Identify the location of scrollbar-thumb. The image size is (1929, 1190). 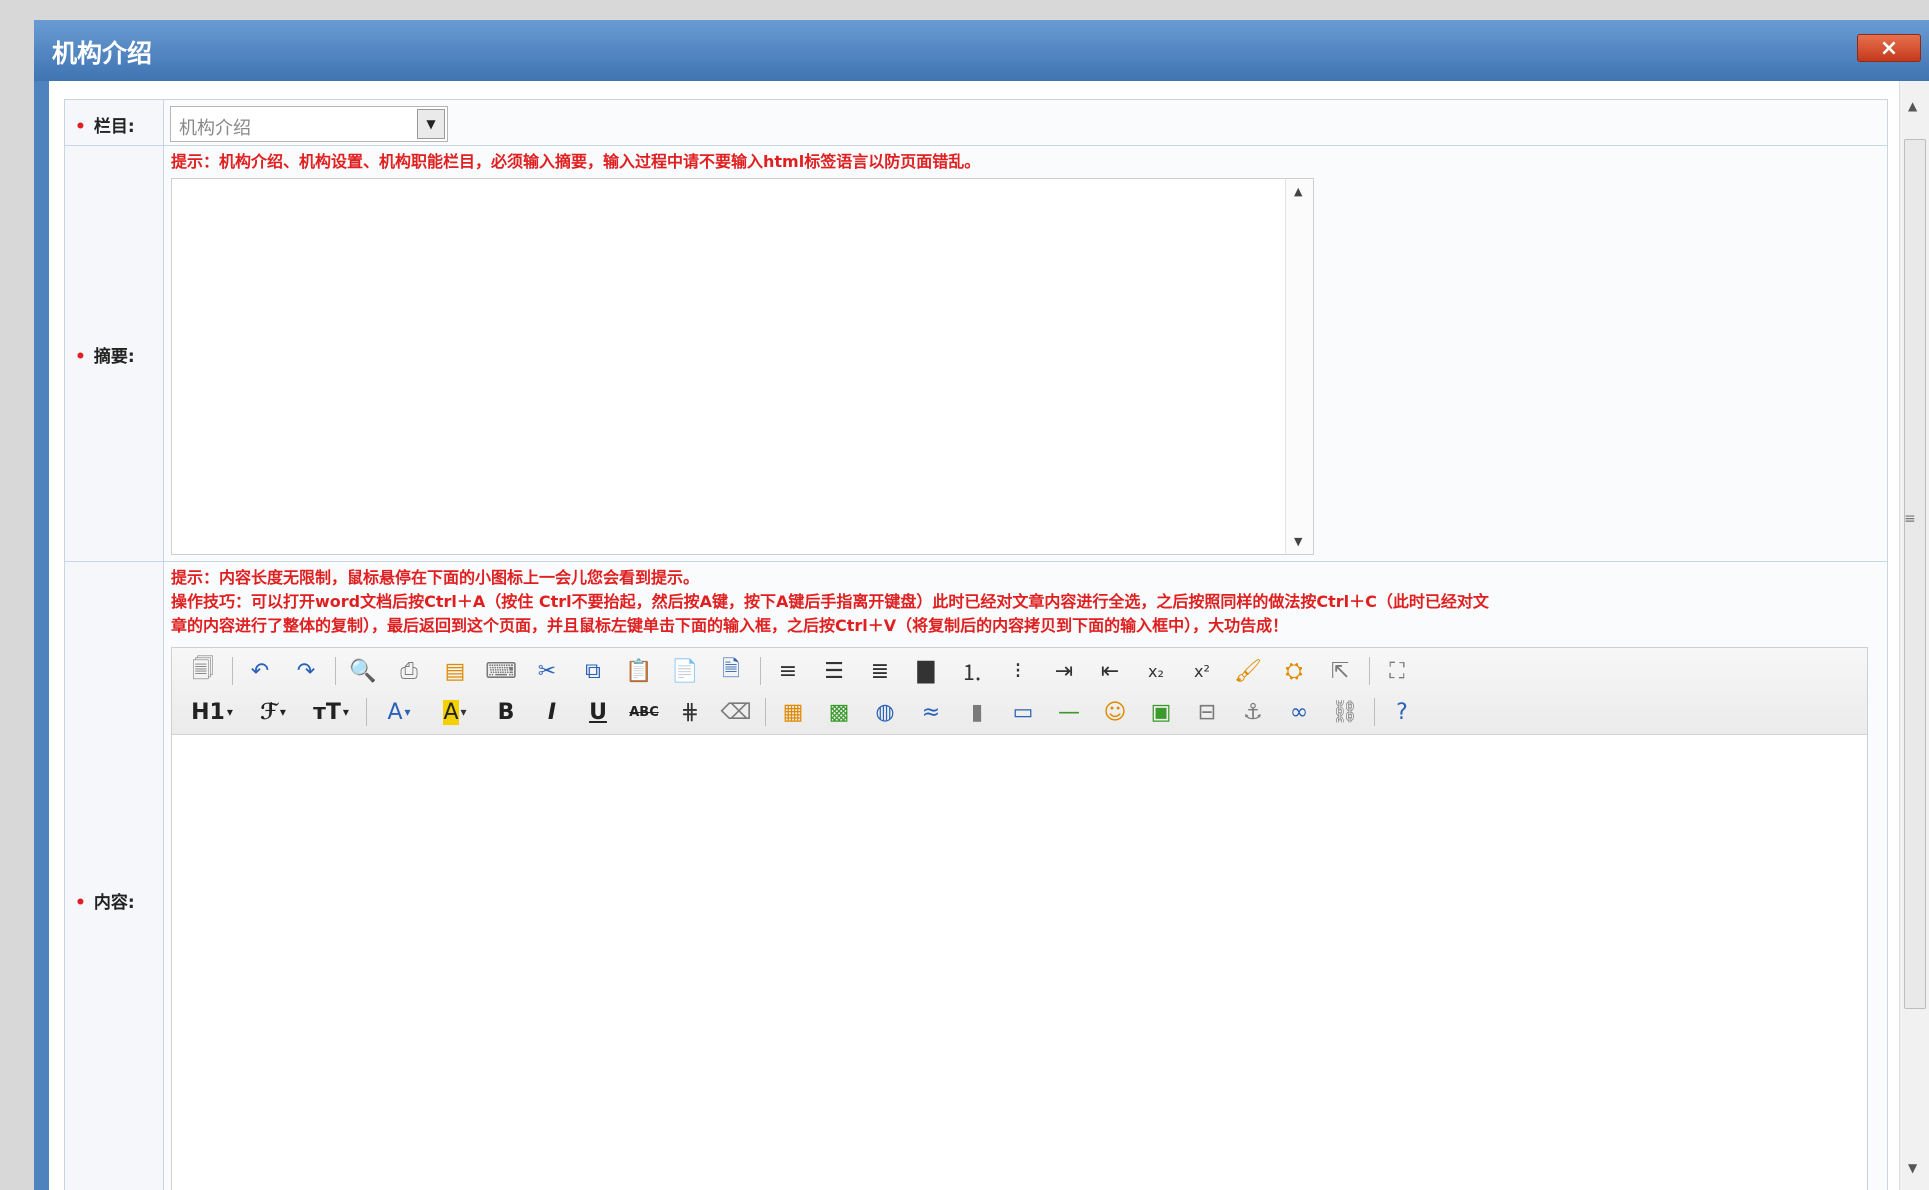
(1915, 574).